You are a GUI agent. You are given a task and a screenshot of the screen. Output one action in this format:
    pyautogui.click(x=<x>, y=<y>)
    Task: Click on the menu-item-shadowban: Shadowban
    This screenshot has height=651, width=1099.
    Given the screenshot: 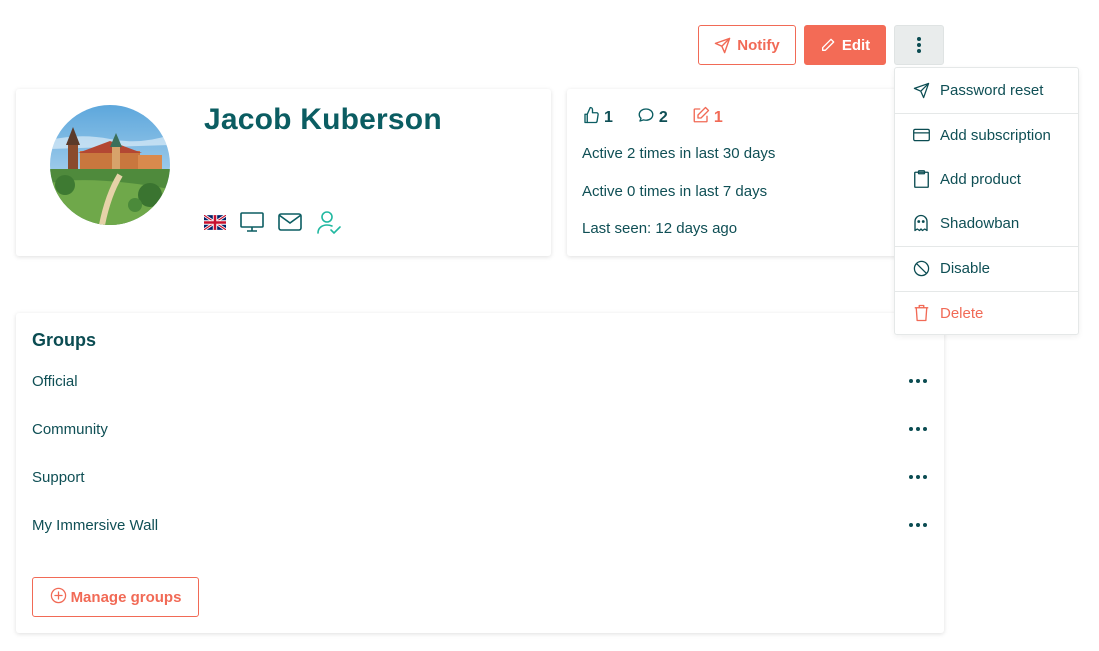 What is the action you would take?
    pyautogui.click(x=986, y=223)
    